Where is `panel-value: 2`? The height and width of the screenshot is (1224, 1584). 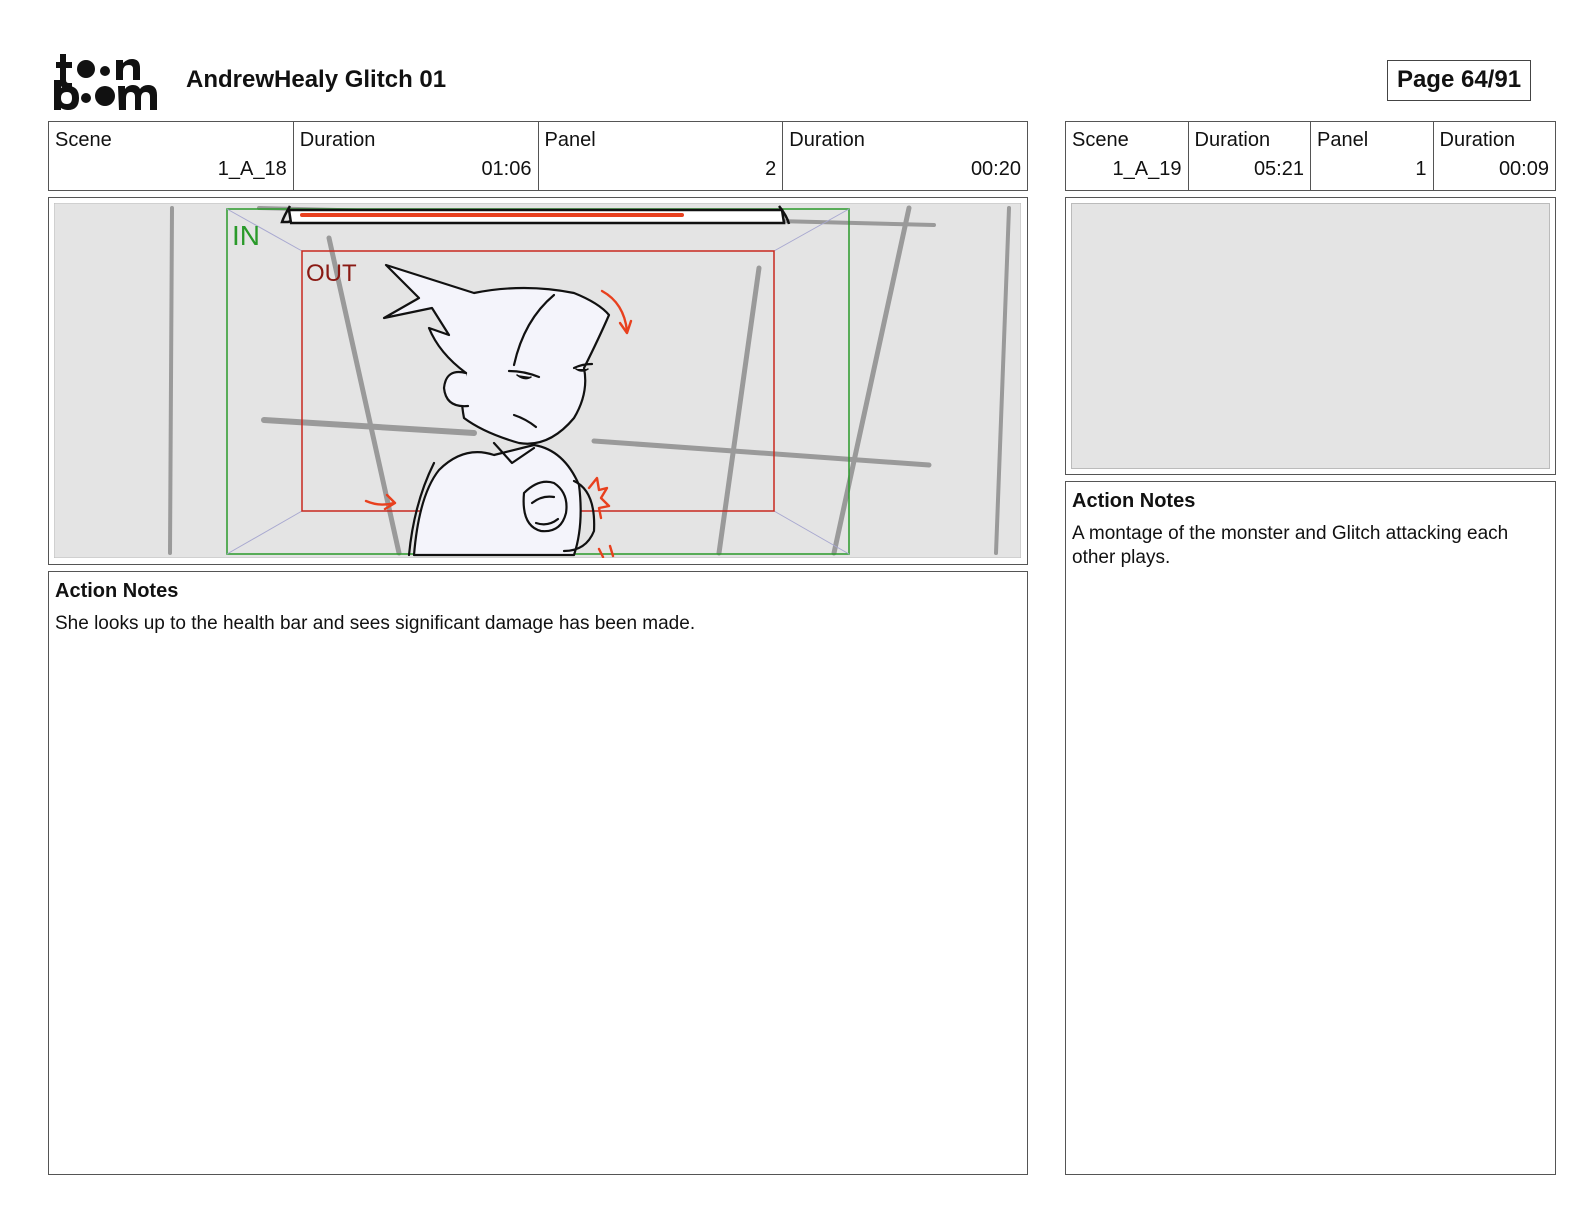
panel-value: 2 is located at coordinates (771, 169).